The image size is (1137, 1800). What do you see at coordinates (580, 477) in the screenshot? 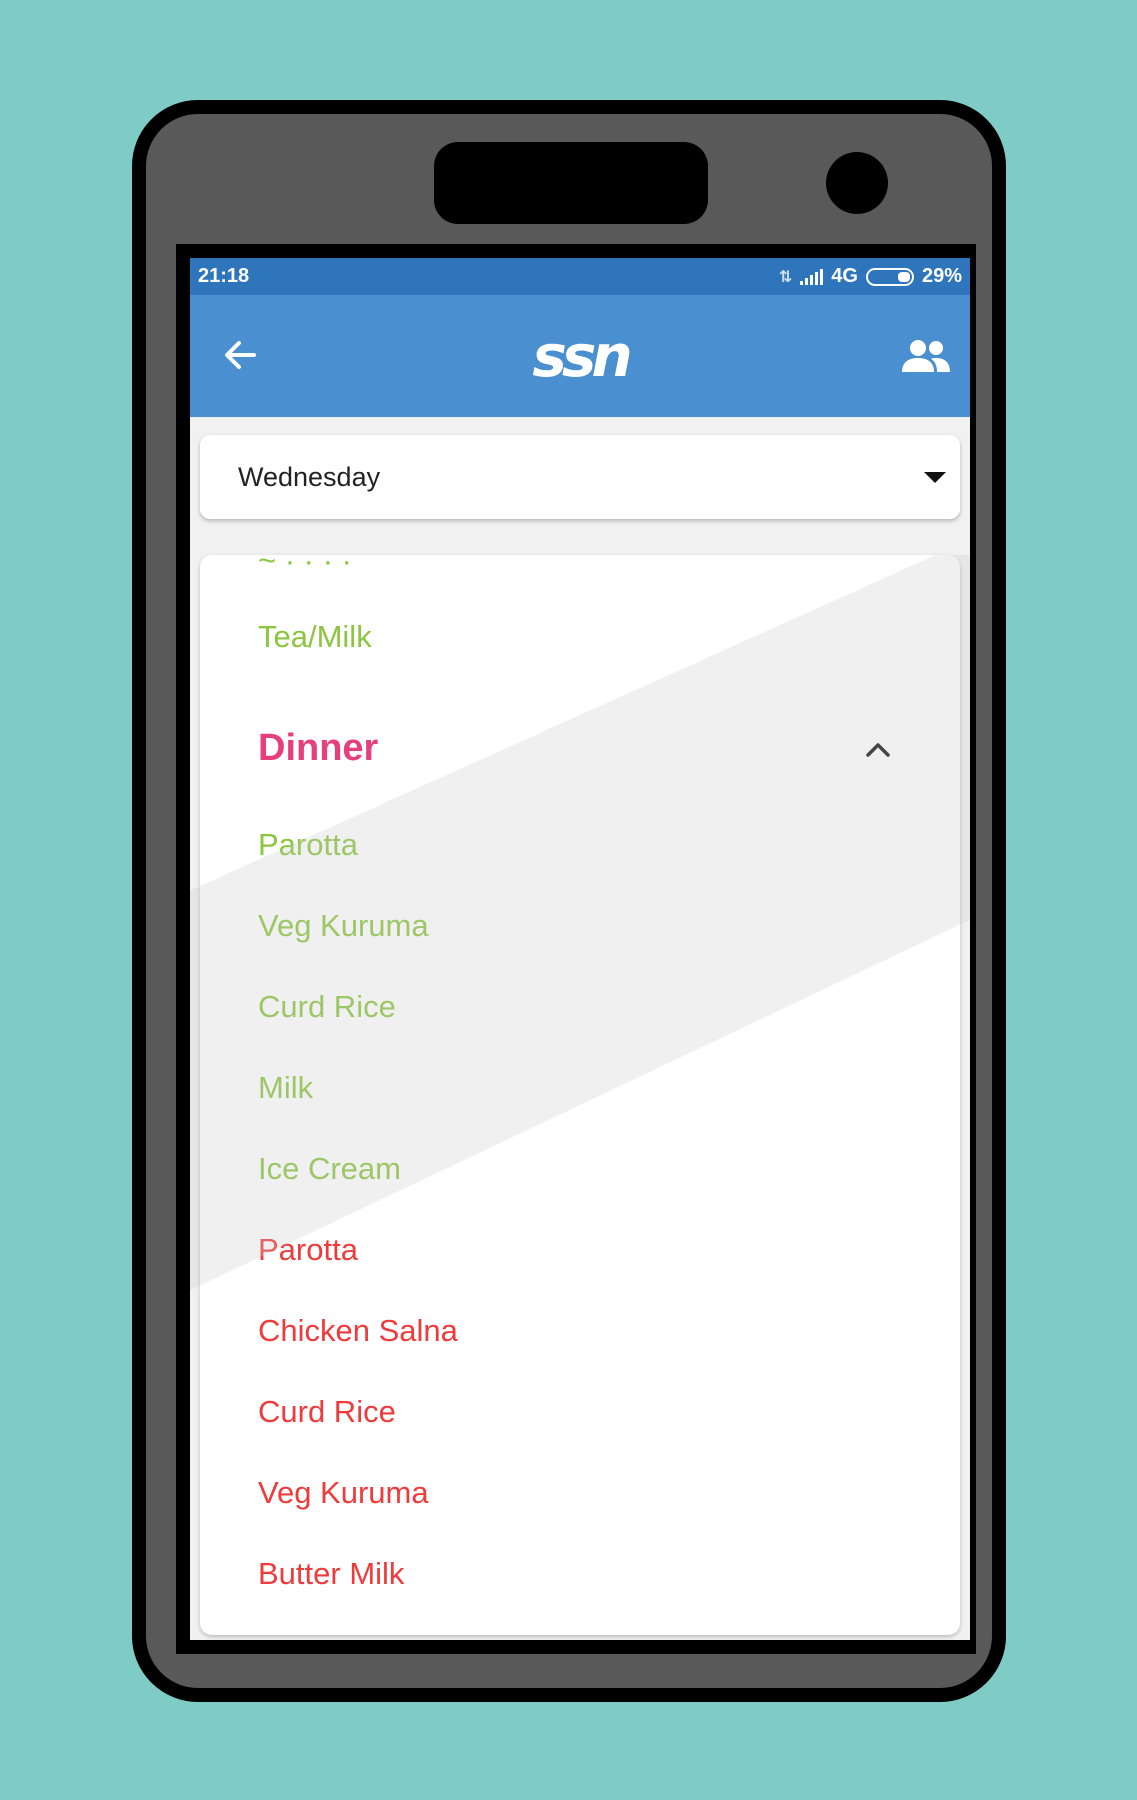
I see `day-select: Wednesday` at bounding box center [580, 477].